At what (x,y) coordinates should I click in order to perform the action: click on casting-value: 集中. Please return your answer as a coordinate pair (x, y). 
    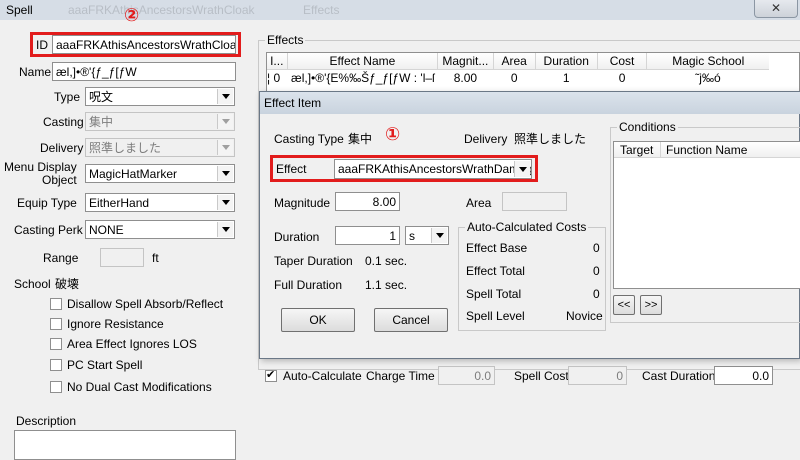
    Looking at the image, I should click on (101, 122).